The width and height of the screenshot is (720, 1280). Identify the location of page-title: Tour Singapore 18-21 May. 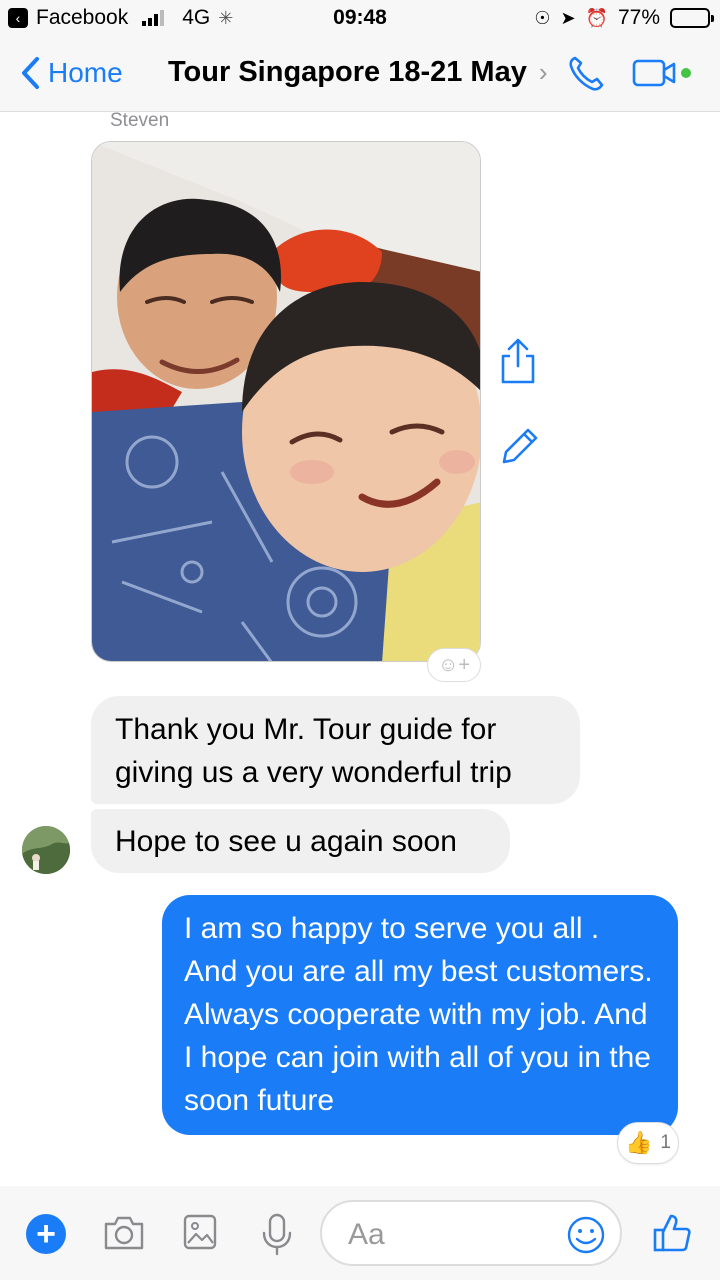
(347, 72).